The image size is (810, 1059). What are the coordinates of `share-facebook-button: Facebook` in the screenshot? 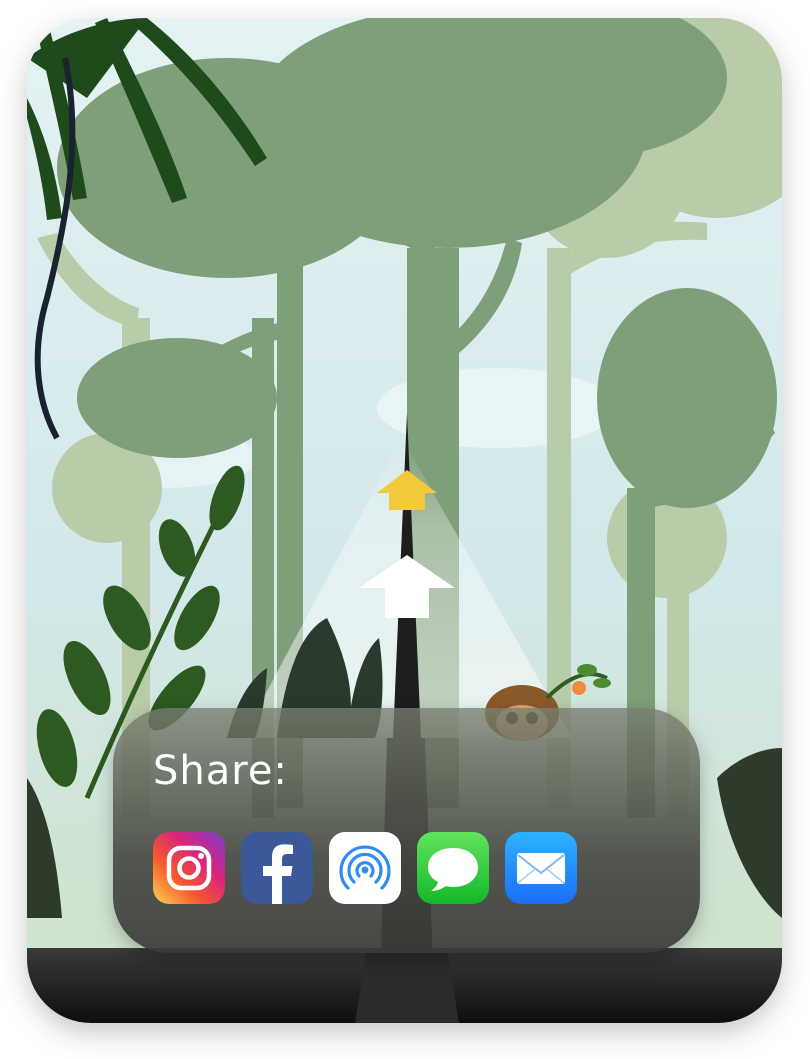 It's located at (277, 868).